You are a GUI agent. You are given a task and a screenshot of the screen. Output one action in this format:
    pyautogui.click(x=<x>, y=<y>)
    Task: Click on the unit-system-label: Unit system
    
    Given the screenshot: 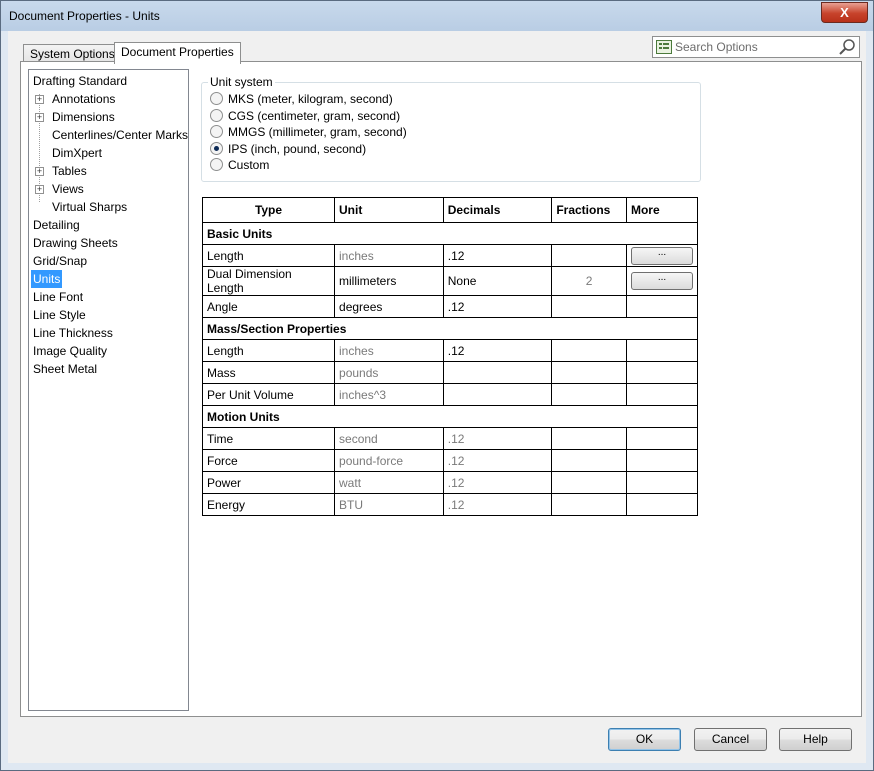 What is the action you would take?
    pyautogui.click(x=241, y=82)
    